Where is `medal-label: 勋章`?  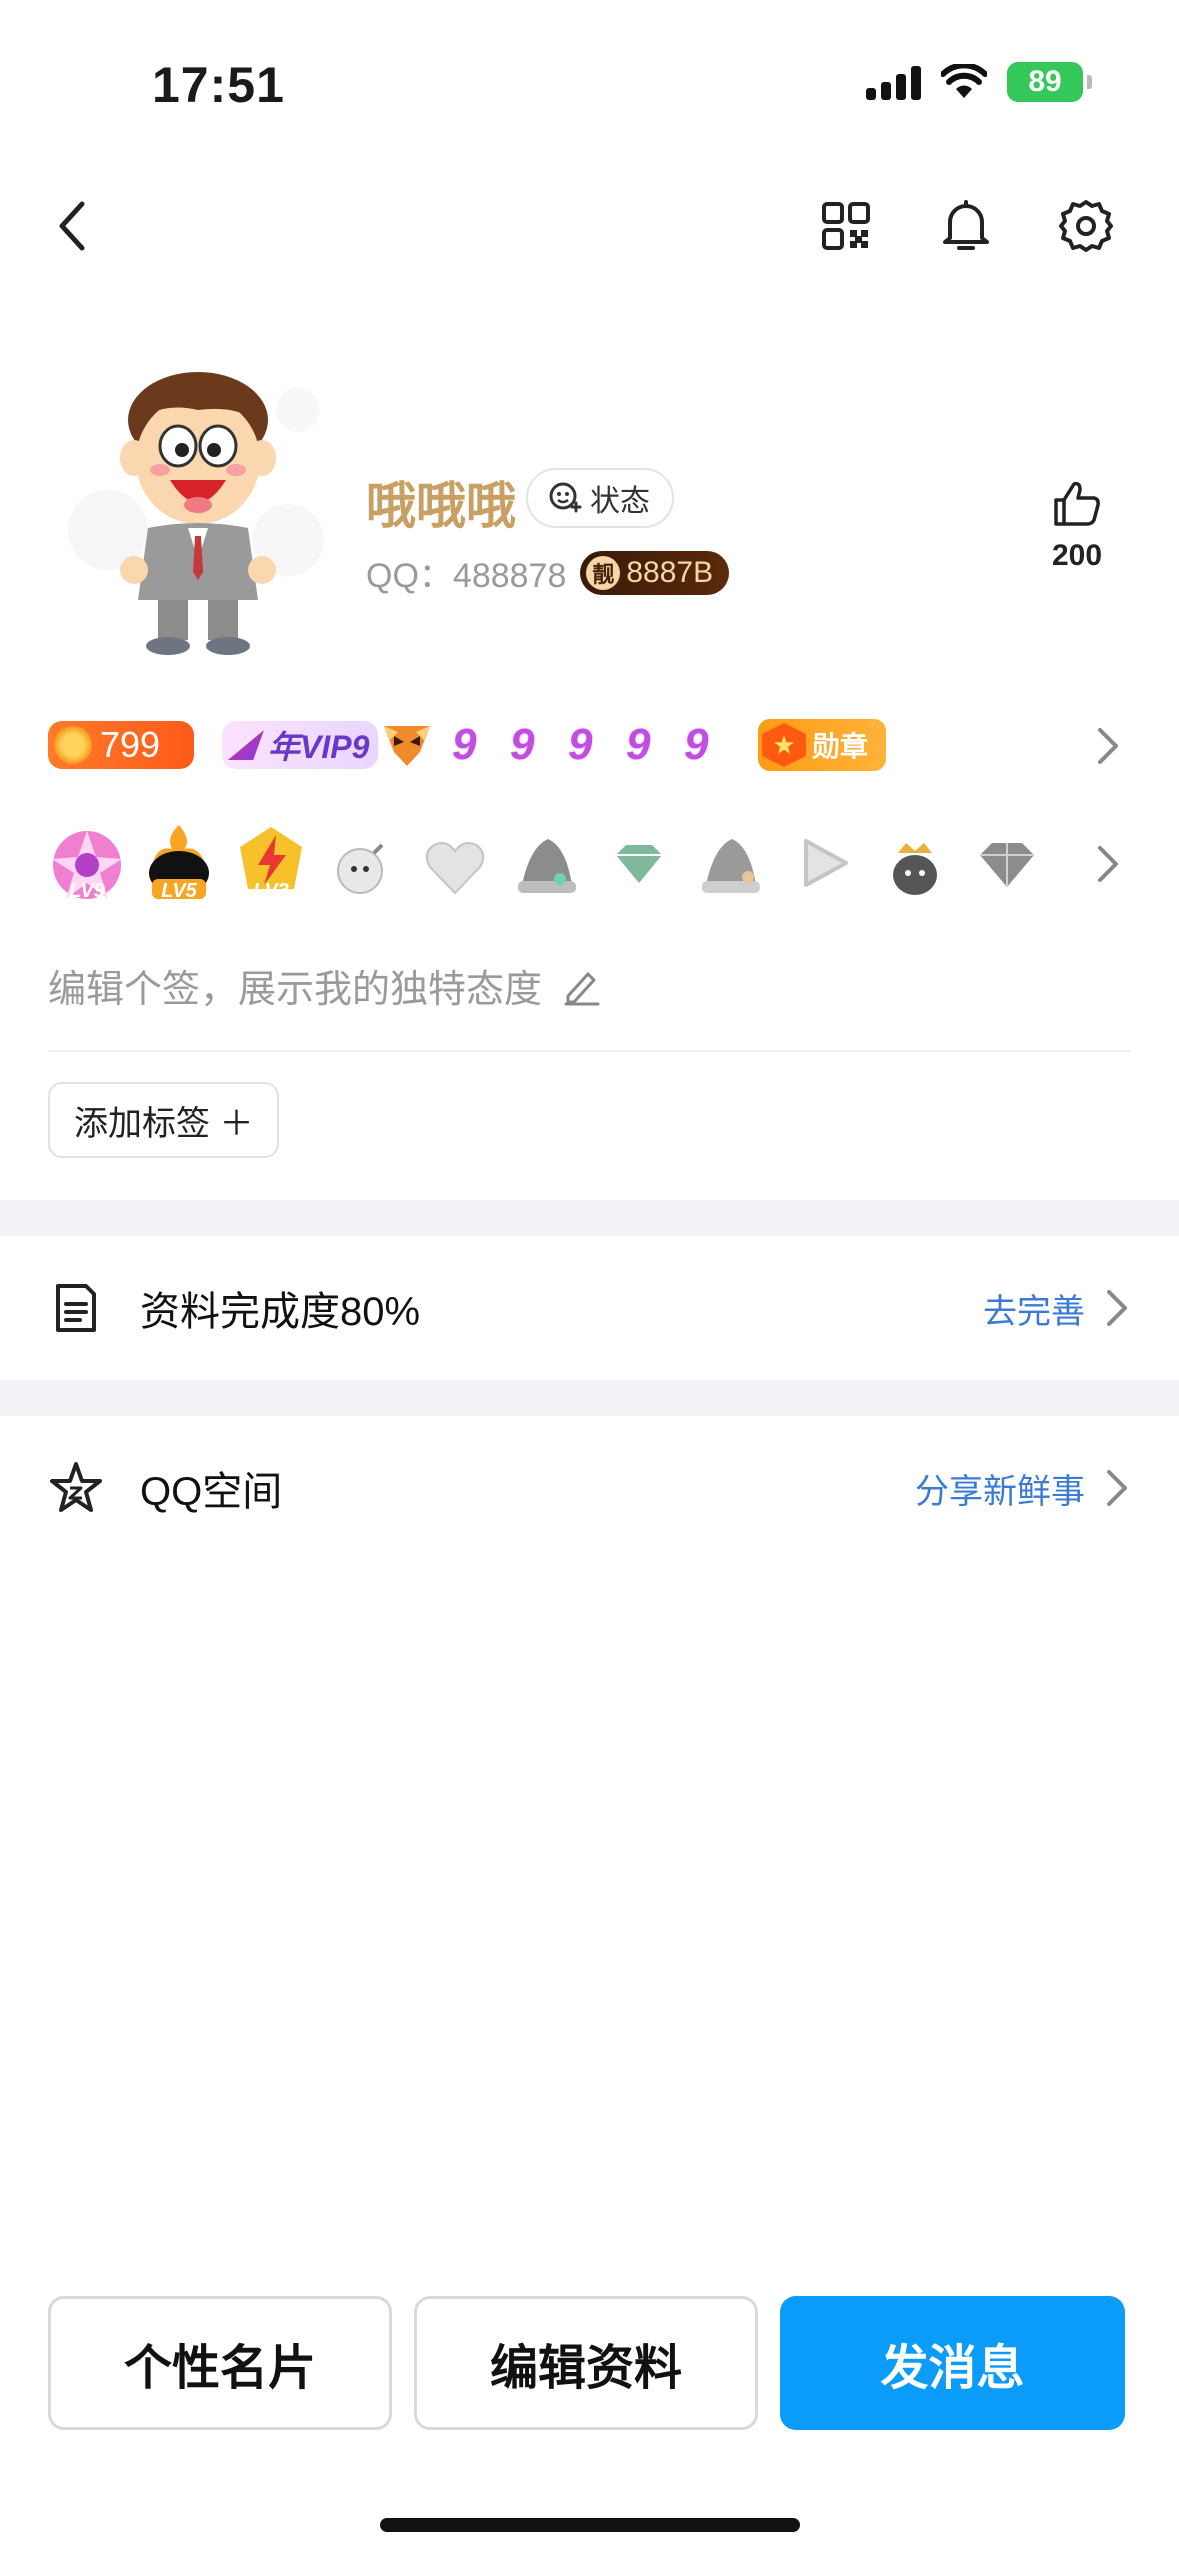
medal-label: 勋章 is located at coordinates (840, 746).